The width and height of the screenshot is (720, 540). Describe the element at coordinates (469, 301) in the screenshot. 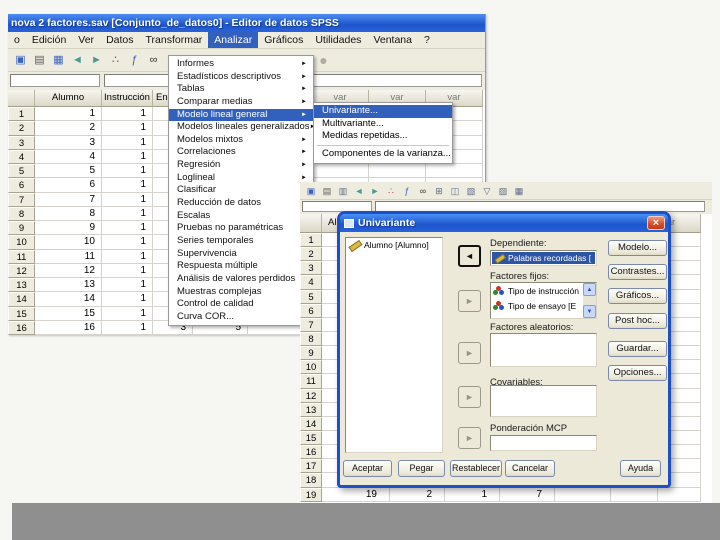

I see `move-fixed-factor-button: ►` at that location.